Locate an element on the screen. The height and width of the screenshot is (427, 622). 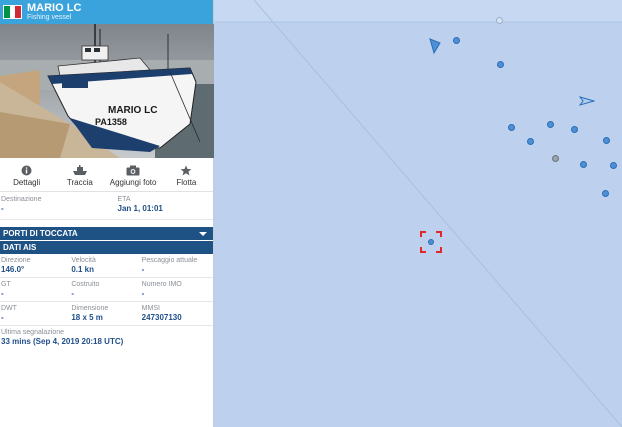
mmsi-label: MMSI is located at coordinates (150, 308).